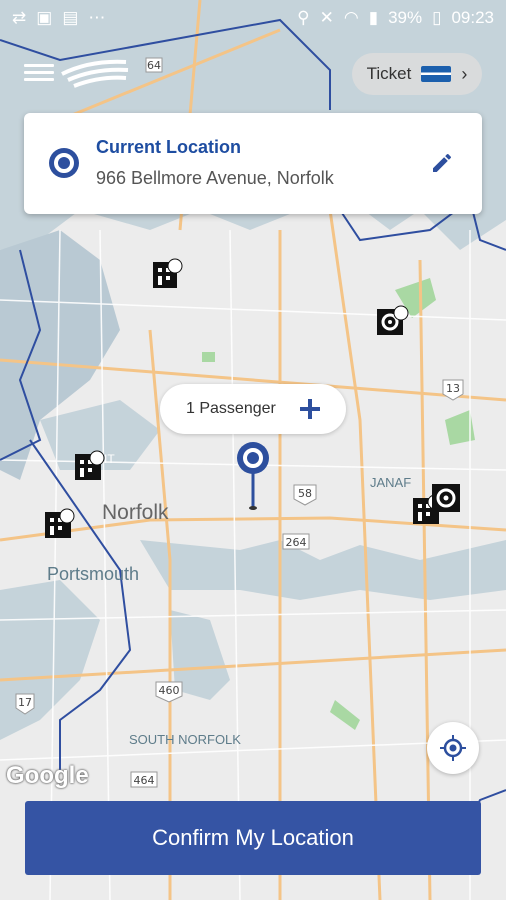 Image resolution: width=506 pixels, height=900 pixels. What do you see at coordinates (70, 17) in the screenshot?
I see `card-icon: ▤` at bounding box center [70, 17].